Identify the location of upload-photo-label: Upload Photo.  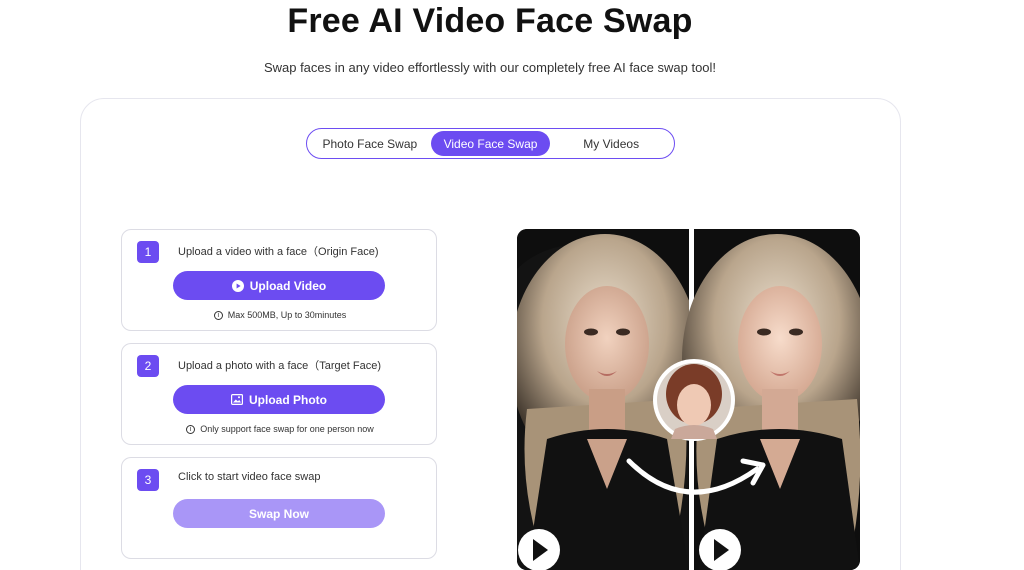
(288, 399).